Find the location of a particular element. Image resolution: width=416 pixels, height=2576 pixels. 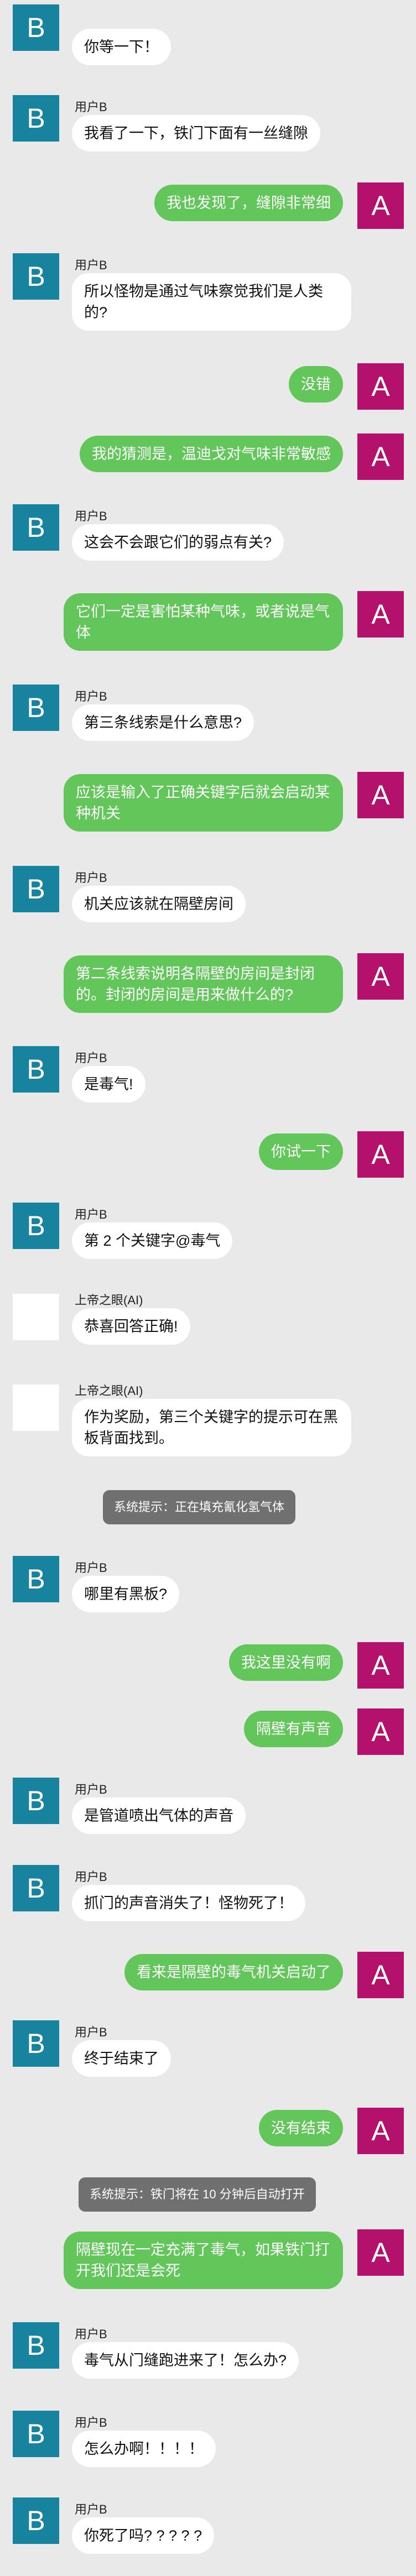

message-bubble-user-a: 看来是隔壁的毒气机关启动了 is located at coordinates (234, 1972).